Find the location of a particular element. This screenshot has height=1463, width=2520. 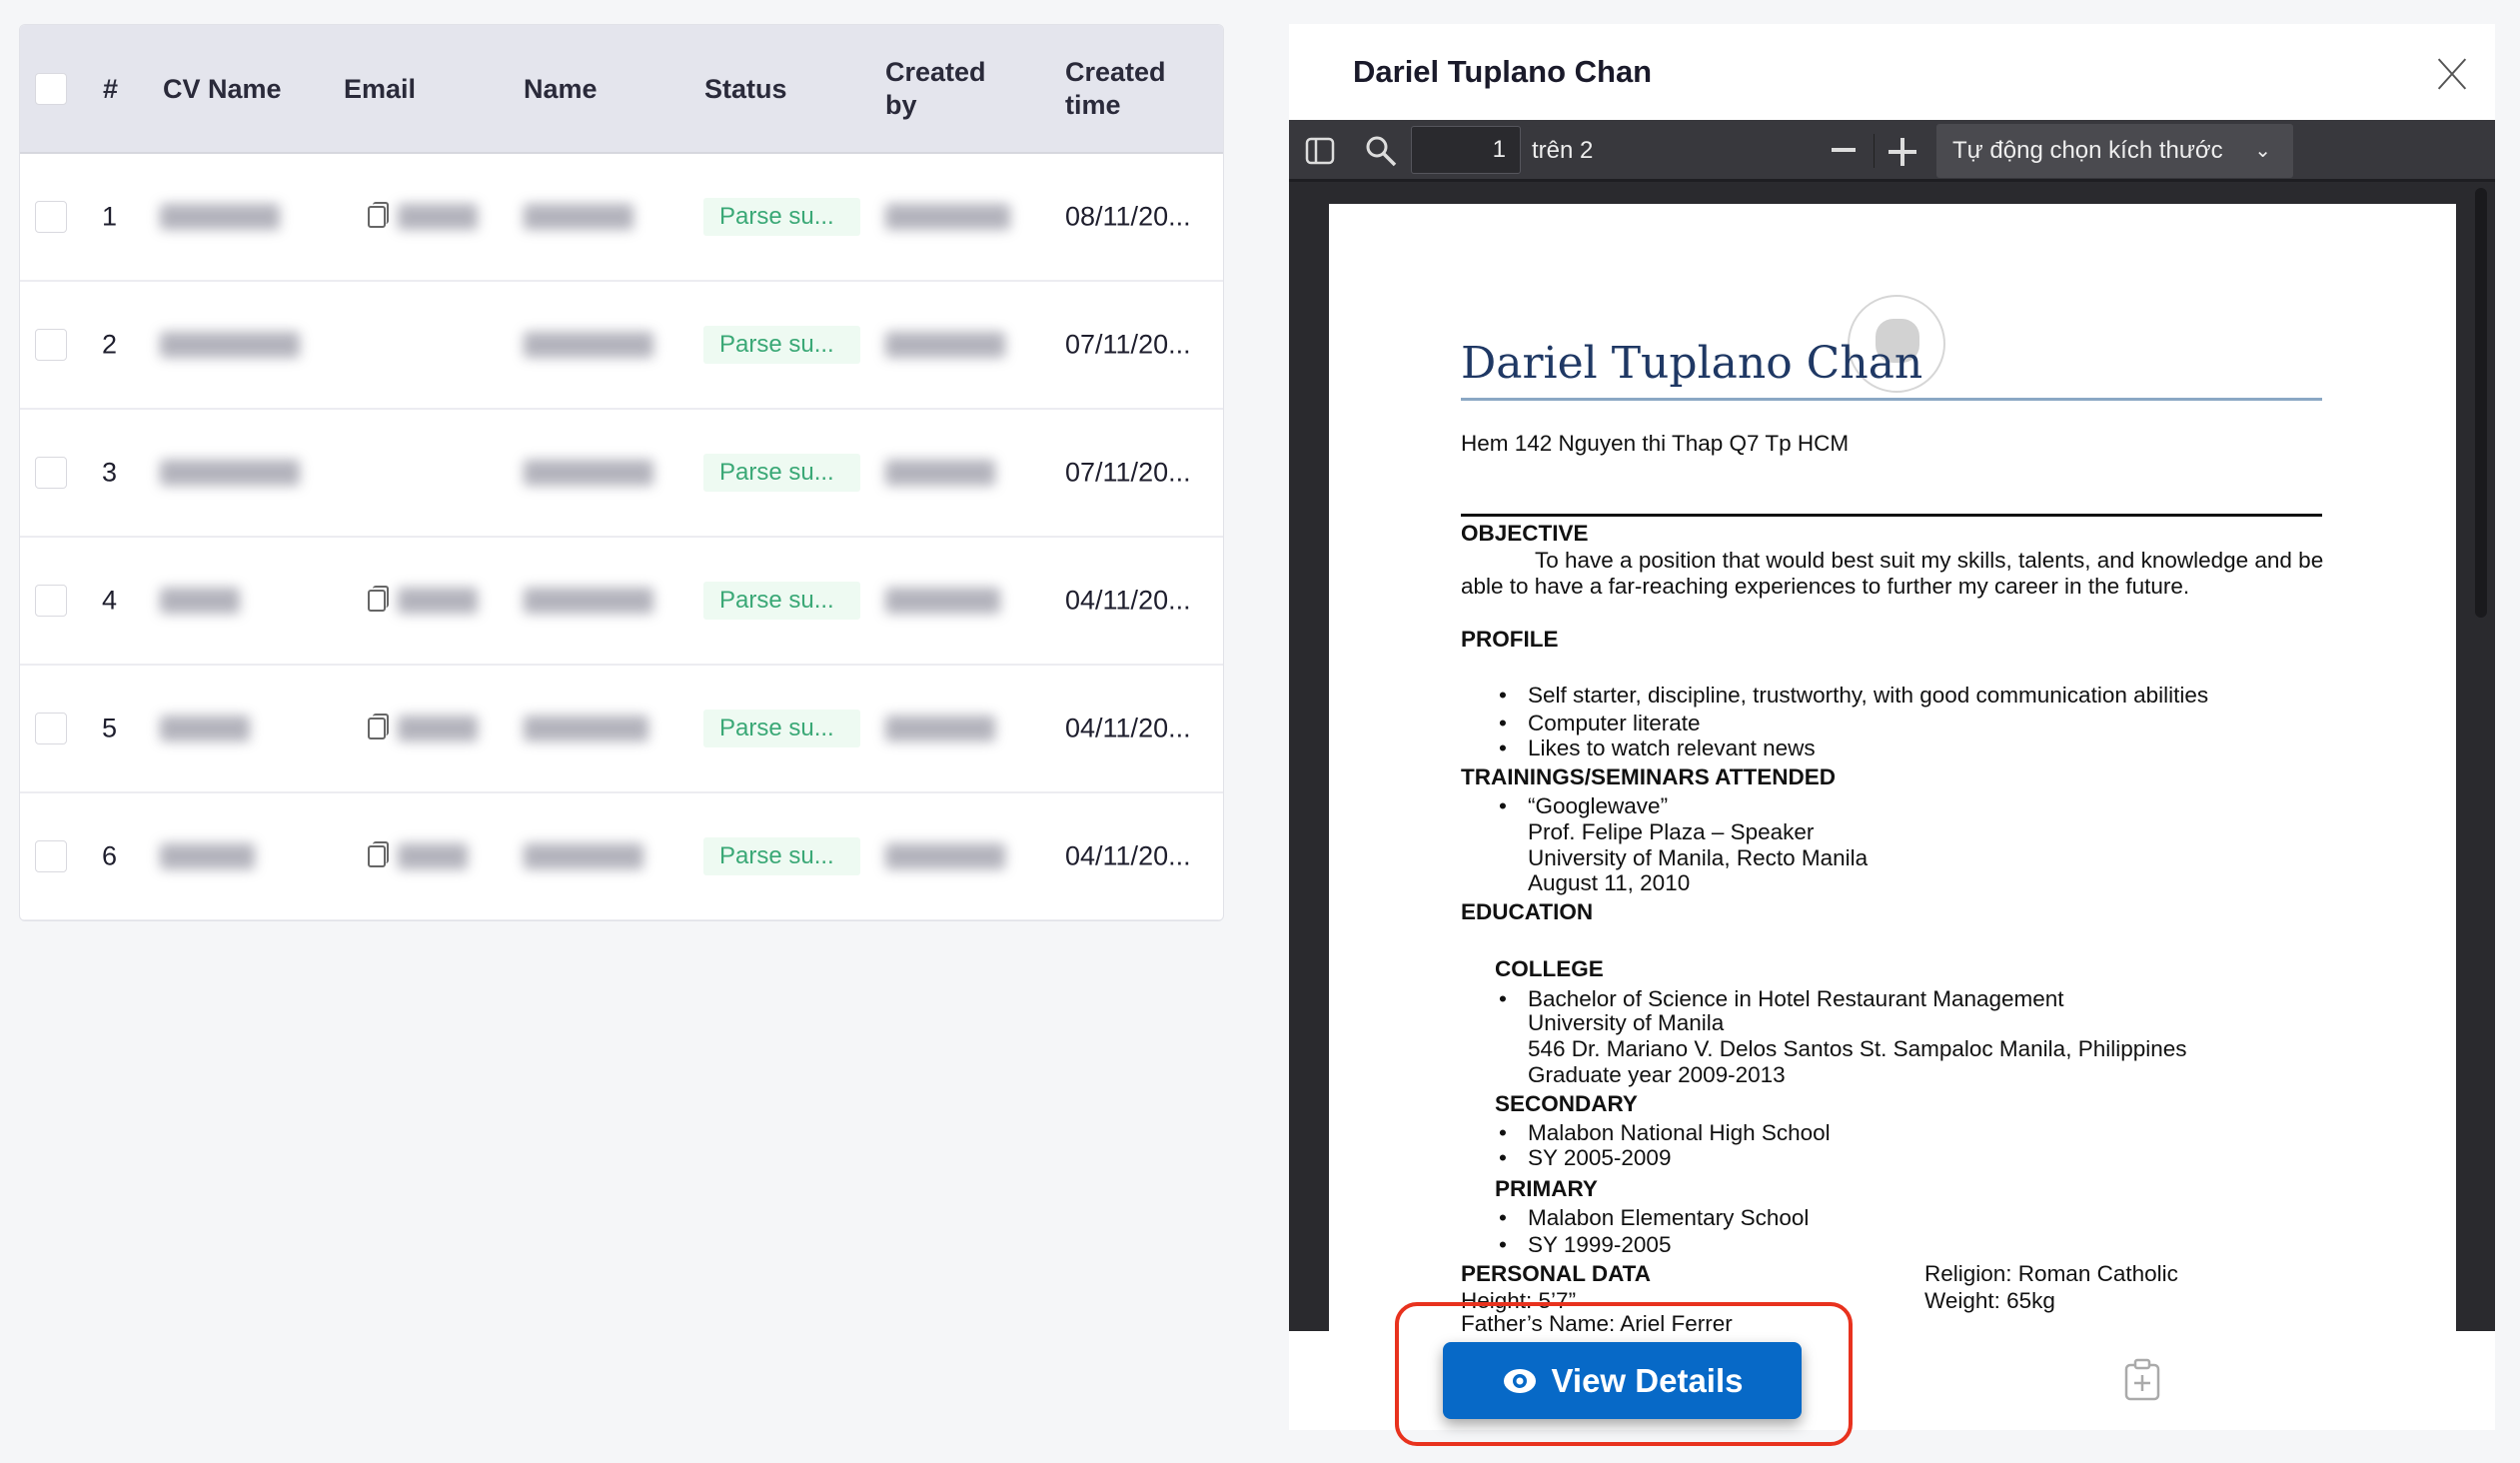

col-name: Name is located at coordinates (561, 89).